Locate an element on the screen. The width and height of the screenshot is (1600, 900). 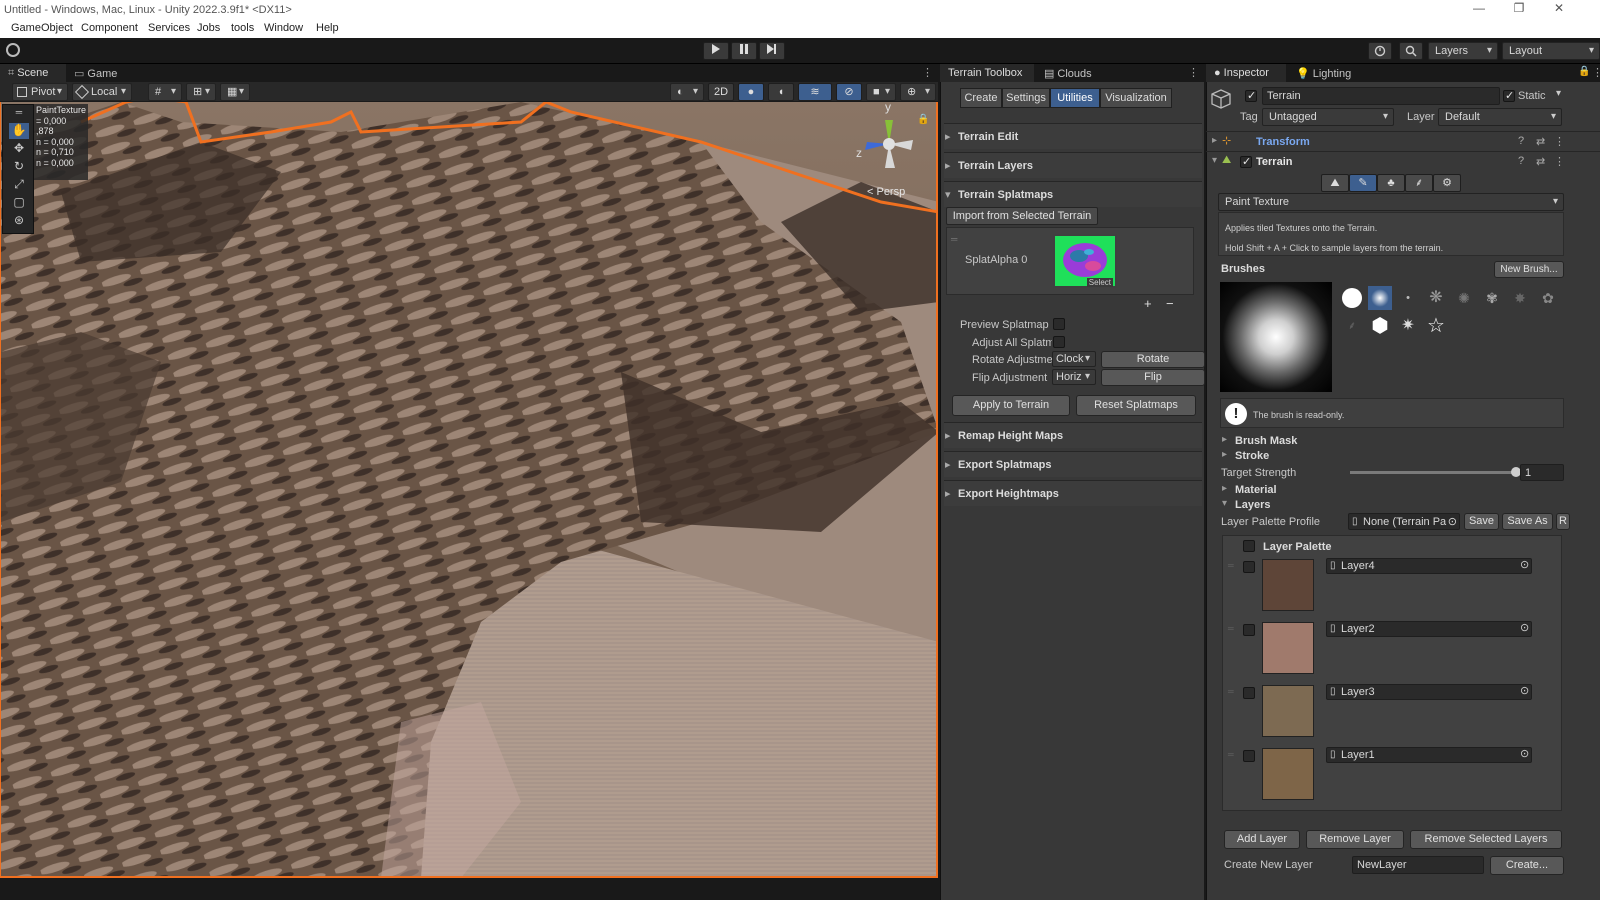
stroke-foldout: Stroke is located at coordinates (1252, 456).